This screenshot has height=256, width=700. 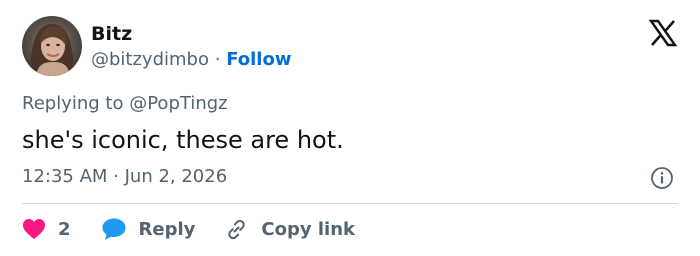 I want to click on copy-link-button: Copy link, so click(x=289, y=229).